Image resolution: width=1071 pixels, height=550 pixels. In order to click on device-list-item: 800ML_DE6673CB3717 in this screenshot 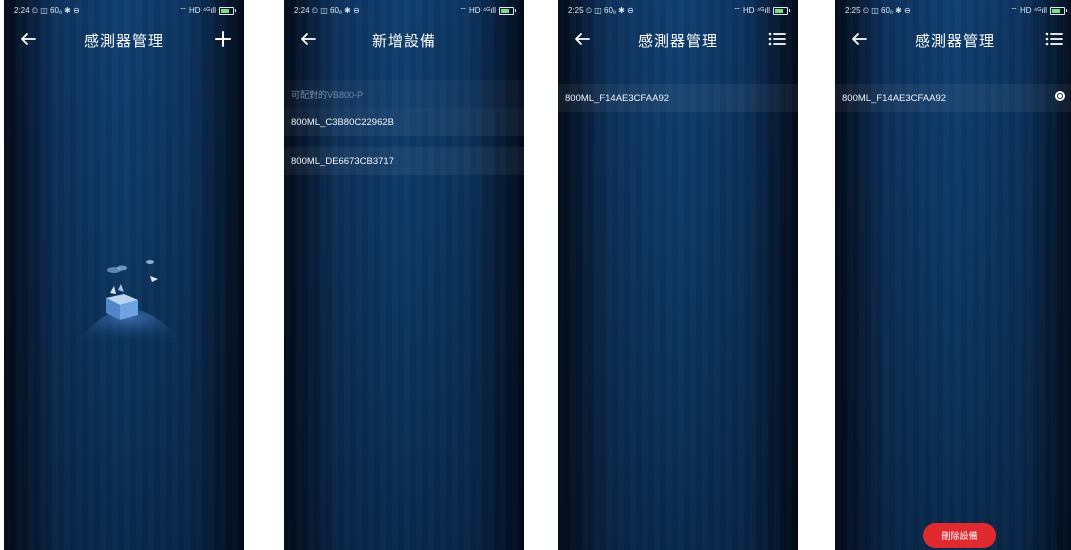, I will do `click(404, 161)`.